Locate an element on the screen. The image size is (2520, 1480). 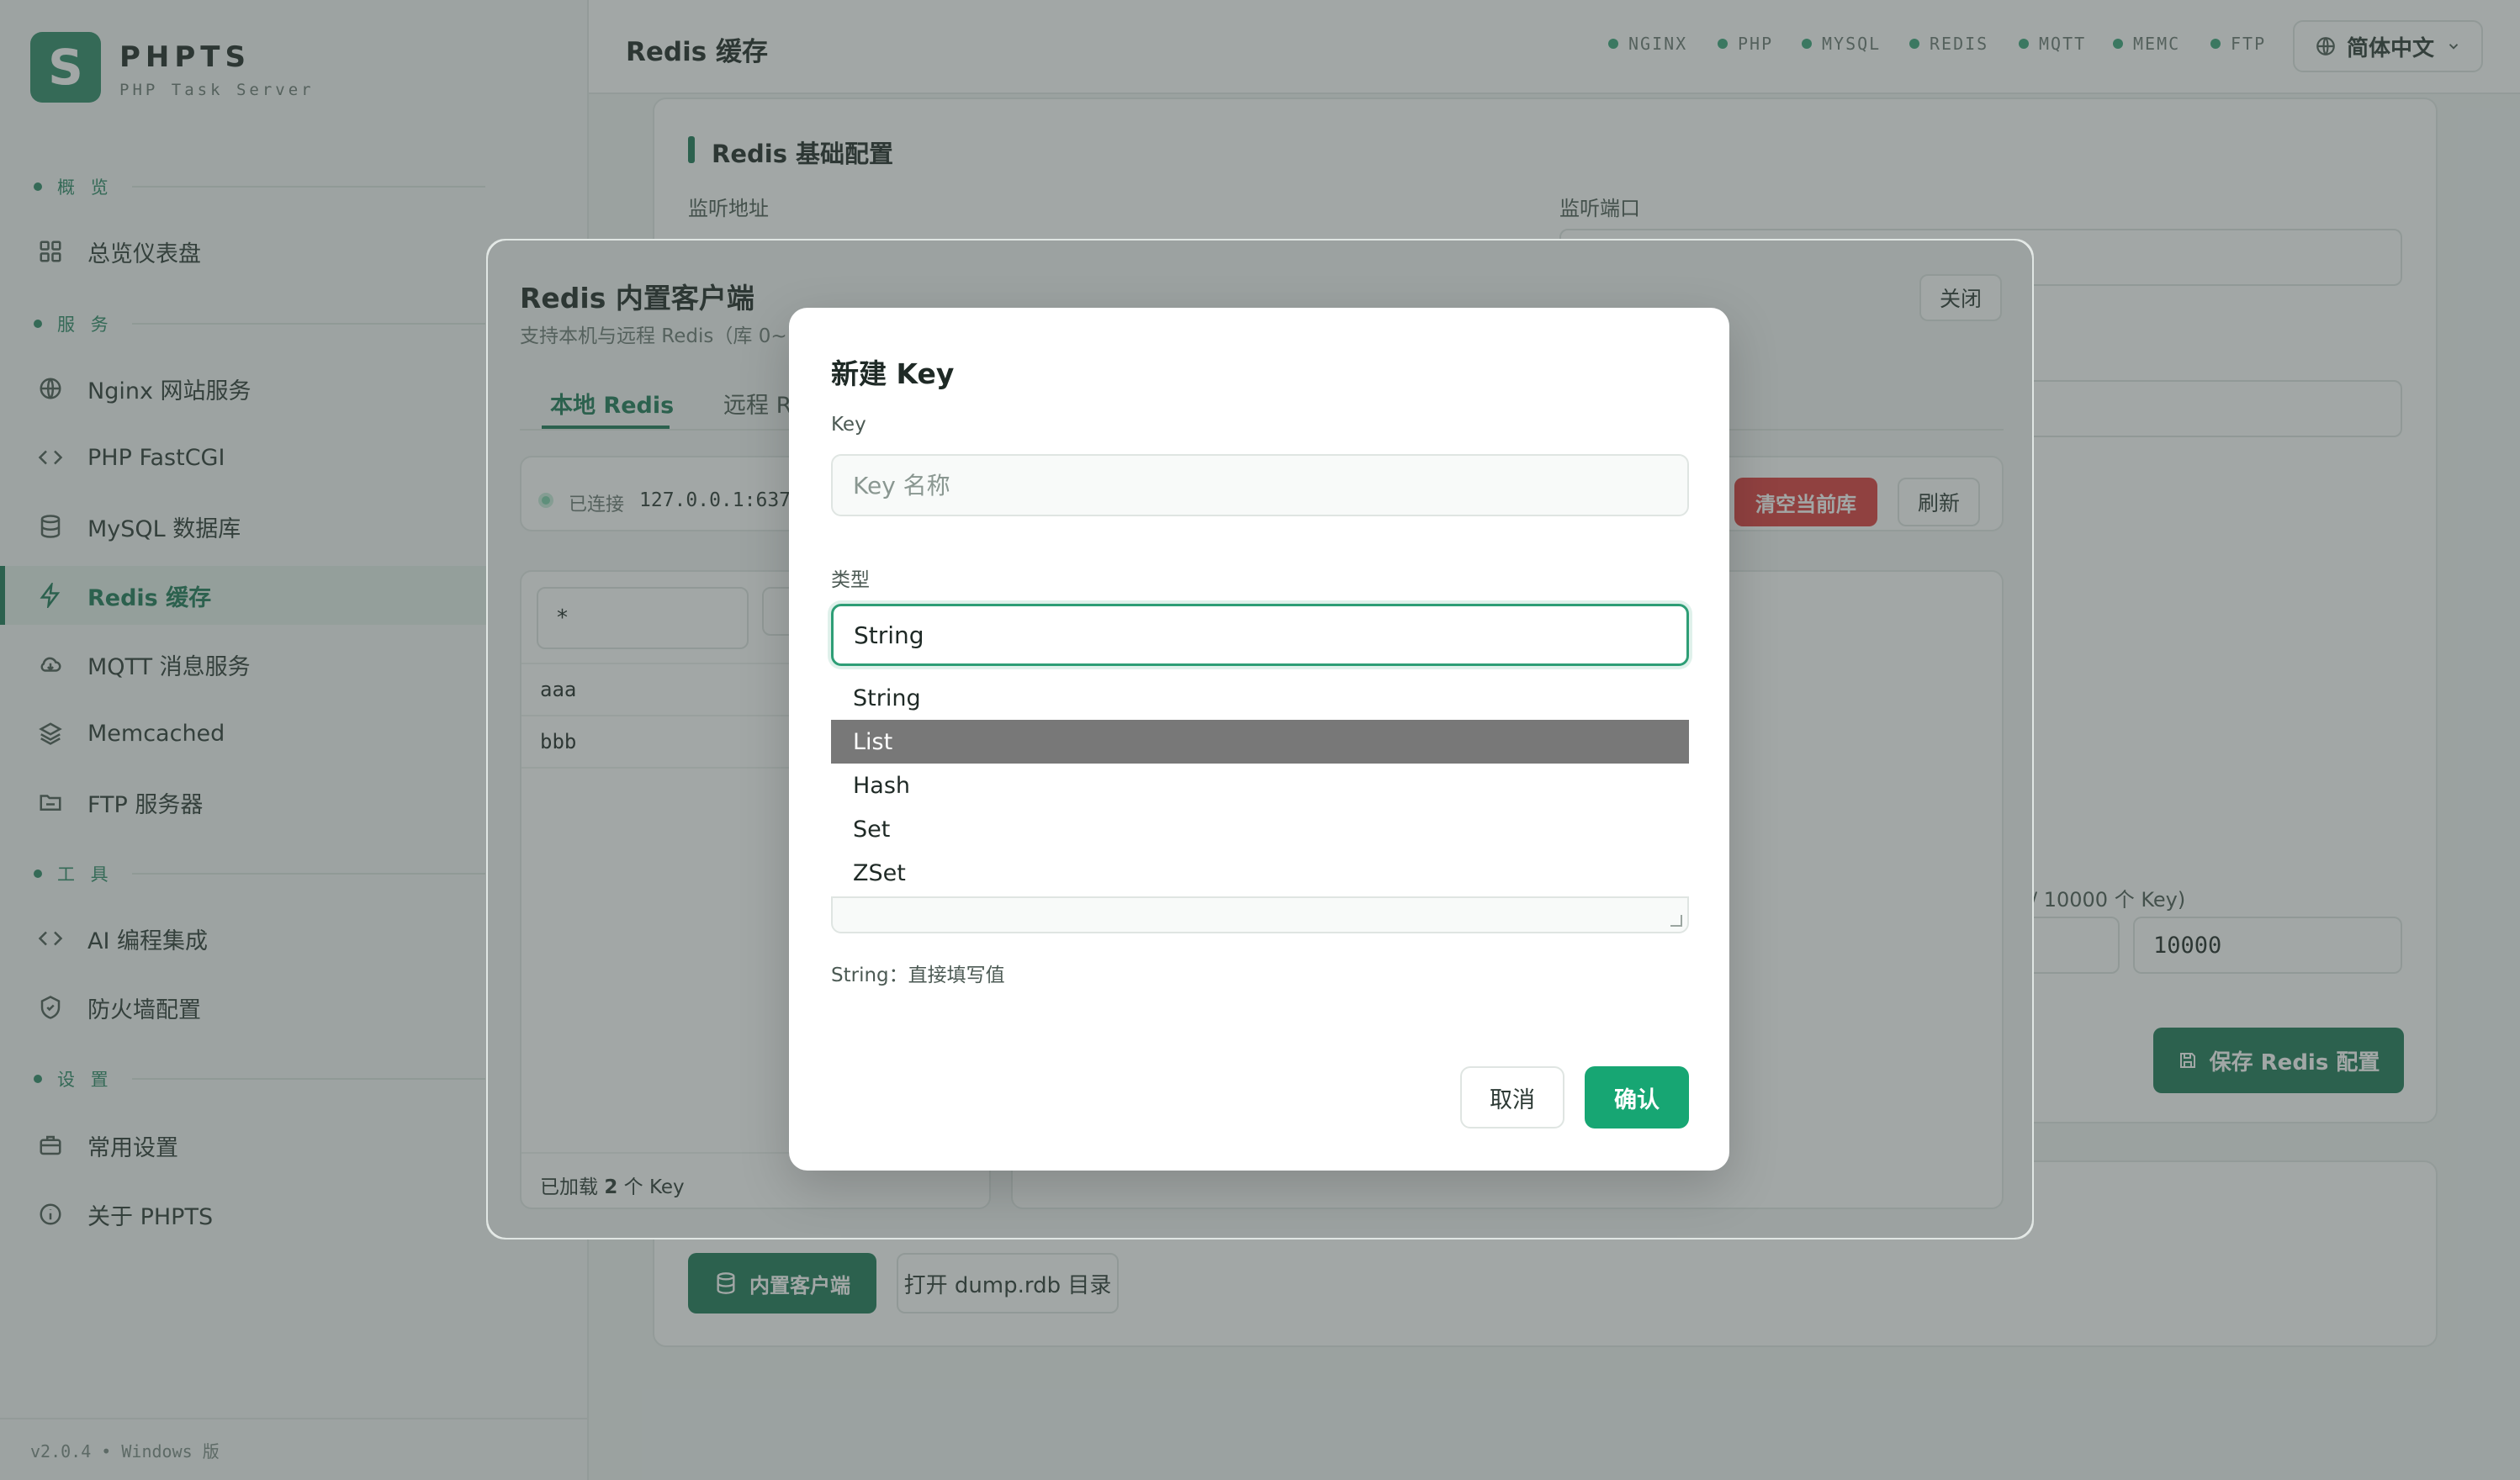
option-list: List is located at coordinates (1260, 742).